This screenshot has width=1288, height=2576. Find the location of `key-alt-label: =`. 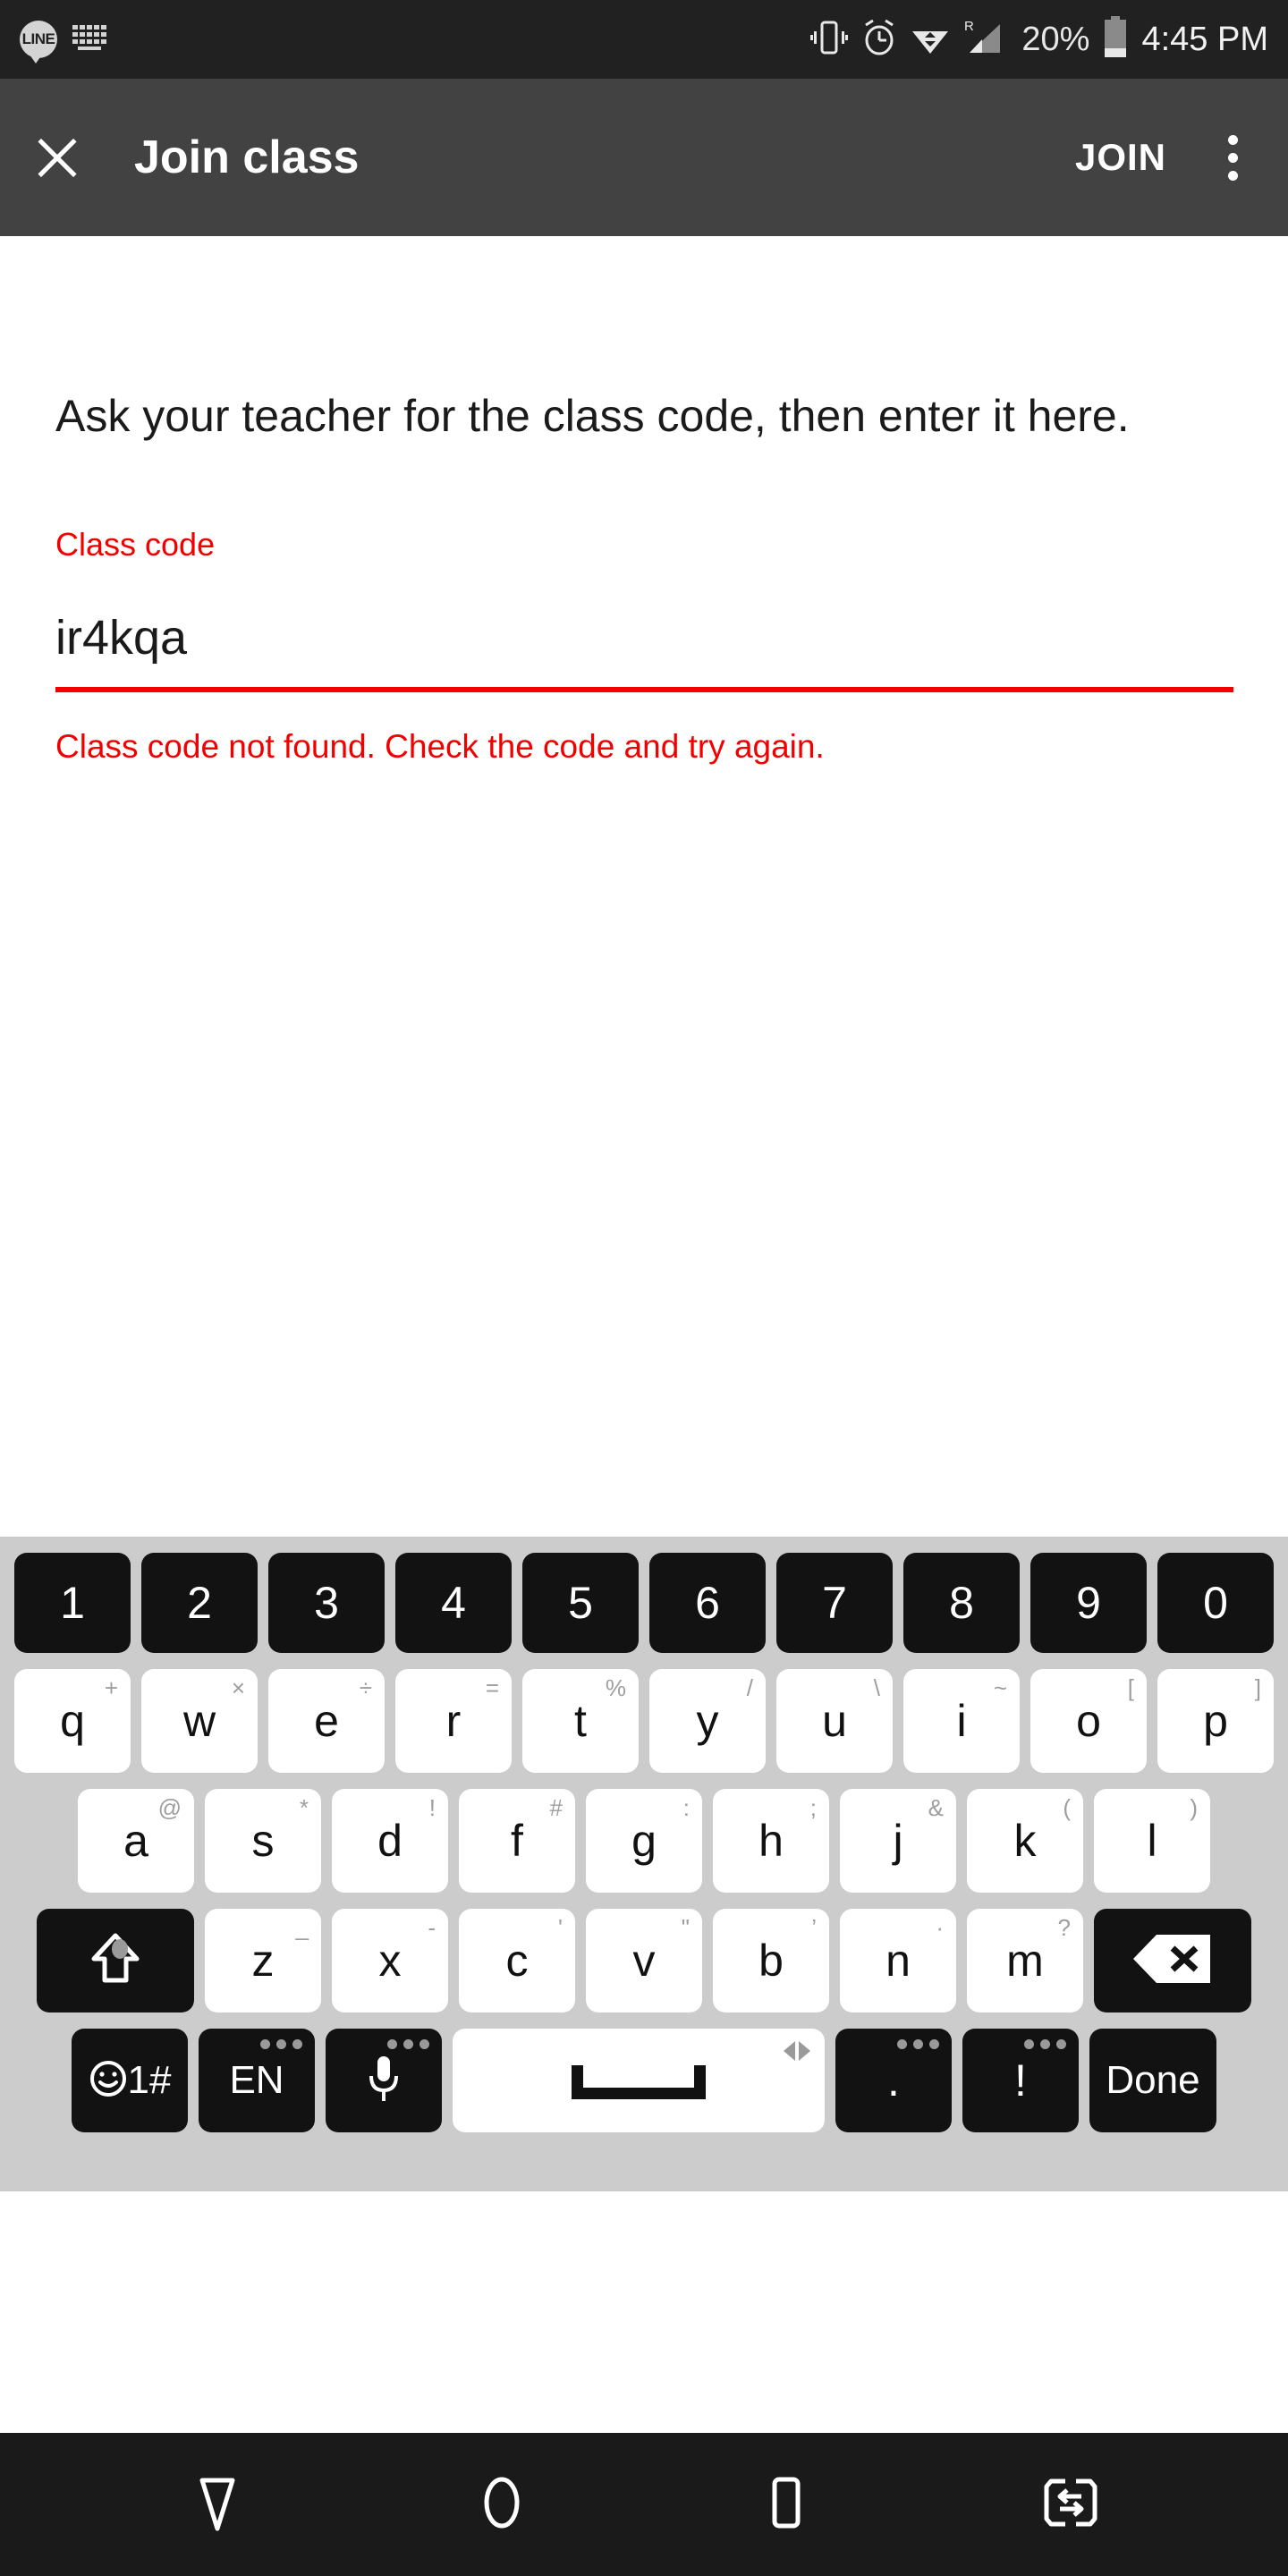

key-alt-label: = is located at coordinates (492, 1687).